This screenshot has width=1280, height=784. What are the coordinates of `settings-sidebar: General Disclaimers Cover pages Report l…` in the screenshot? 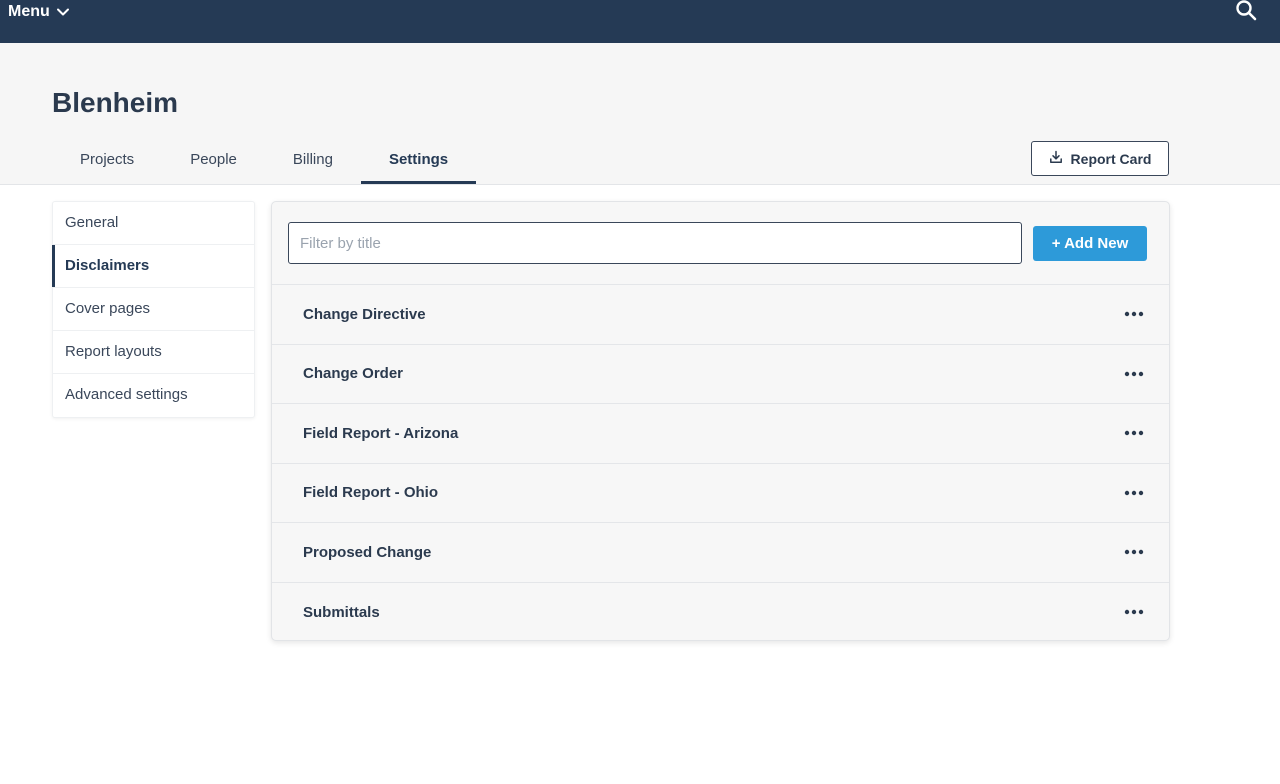 It's located at (153, 309).